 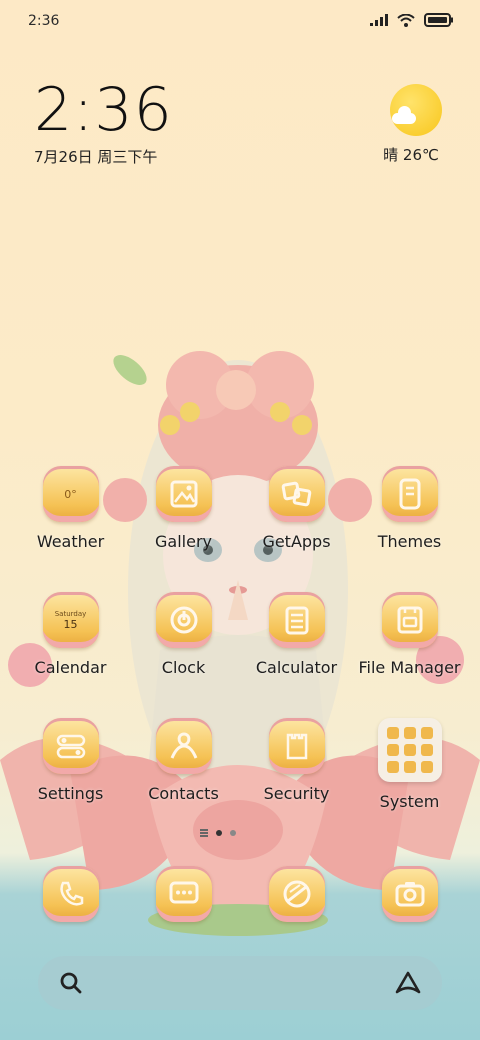 What do you see at coordinates (409, 801) in the screenshot?
I see `app-label: System` at bounding box center [409, 801].